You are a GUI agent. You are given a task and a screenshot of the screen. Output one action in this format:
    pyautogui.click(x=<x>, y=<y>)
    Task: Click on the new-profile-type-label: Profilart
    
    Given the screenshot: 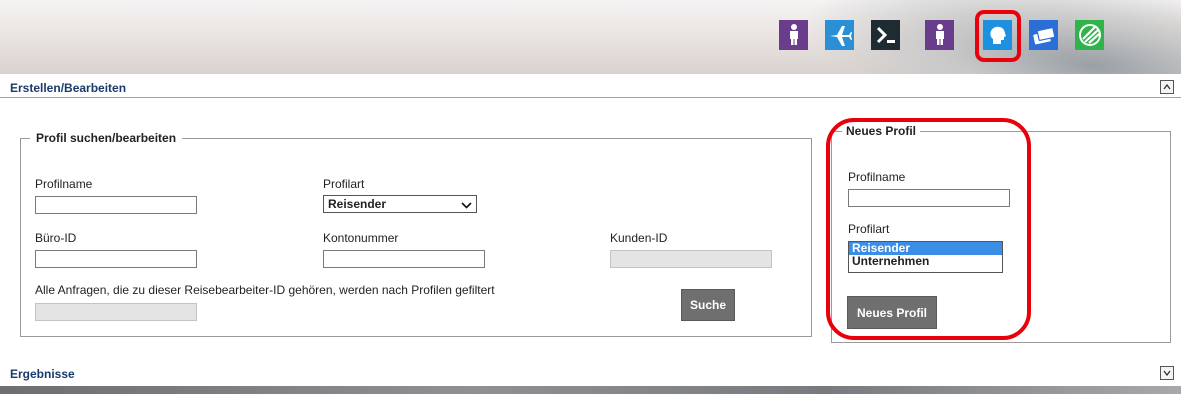 What is the action you would take?
    pyautogui.click(x=869, y=229)
    